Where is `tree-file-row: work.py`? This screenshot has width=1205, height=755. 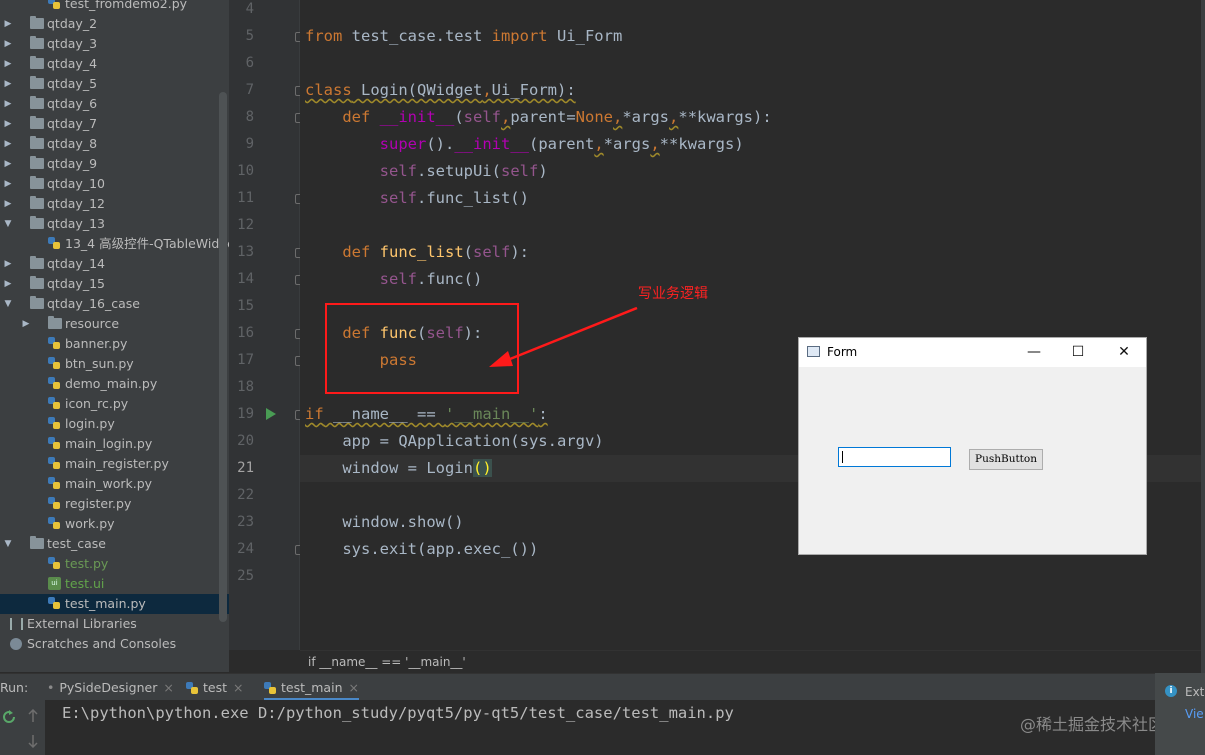
tree-file-row: work.py is located at coordinates (114, 524).